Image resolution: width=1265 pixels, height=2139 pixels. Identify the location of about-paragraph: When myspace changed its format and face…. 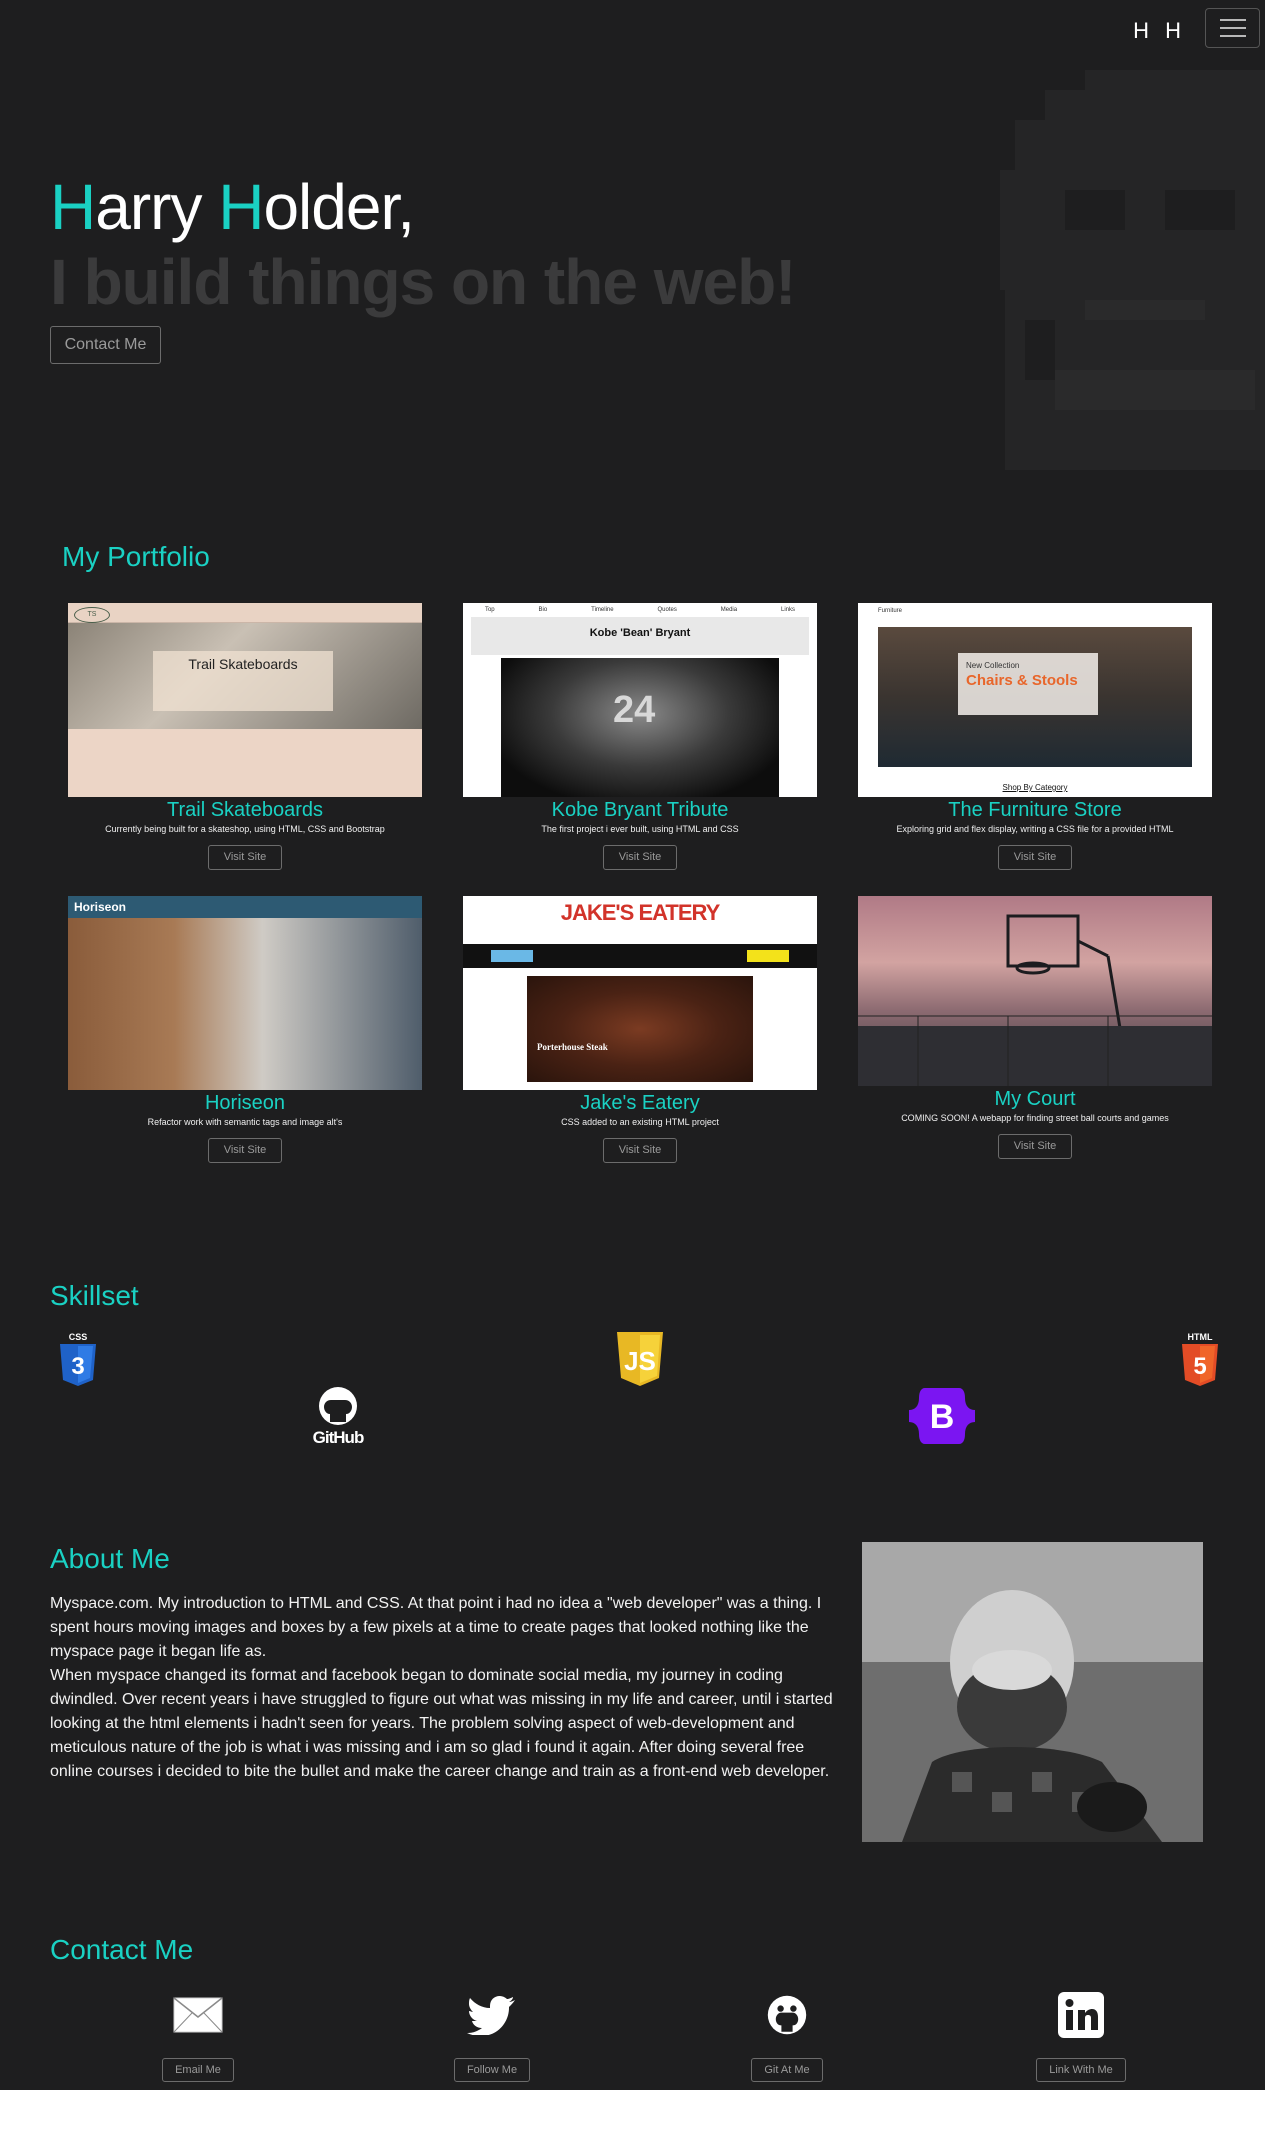
(441, 1723).